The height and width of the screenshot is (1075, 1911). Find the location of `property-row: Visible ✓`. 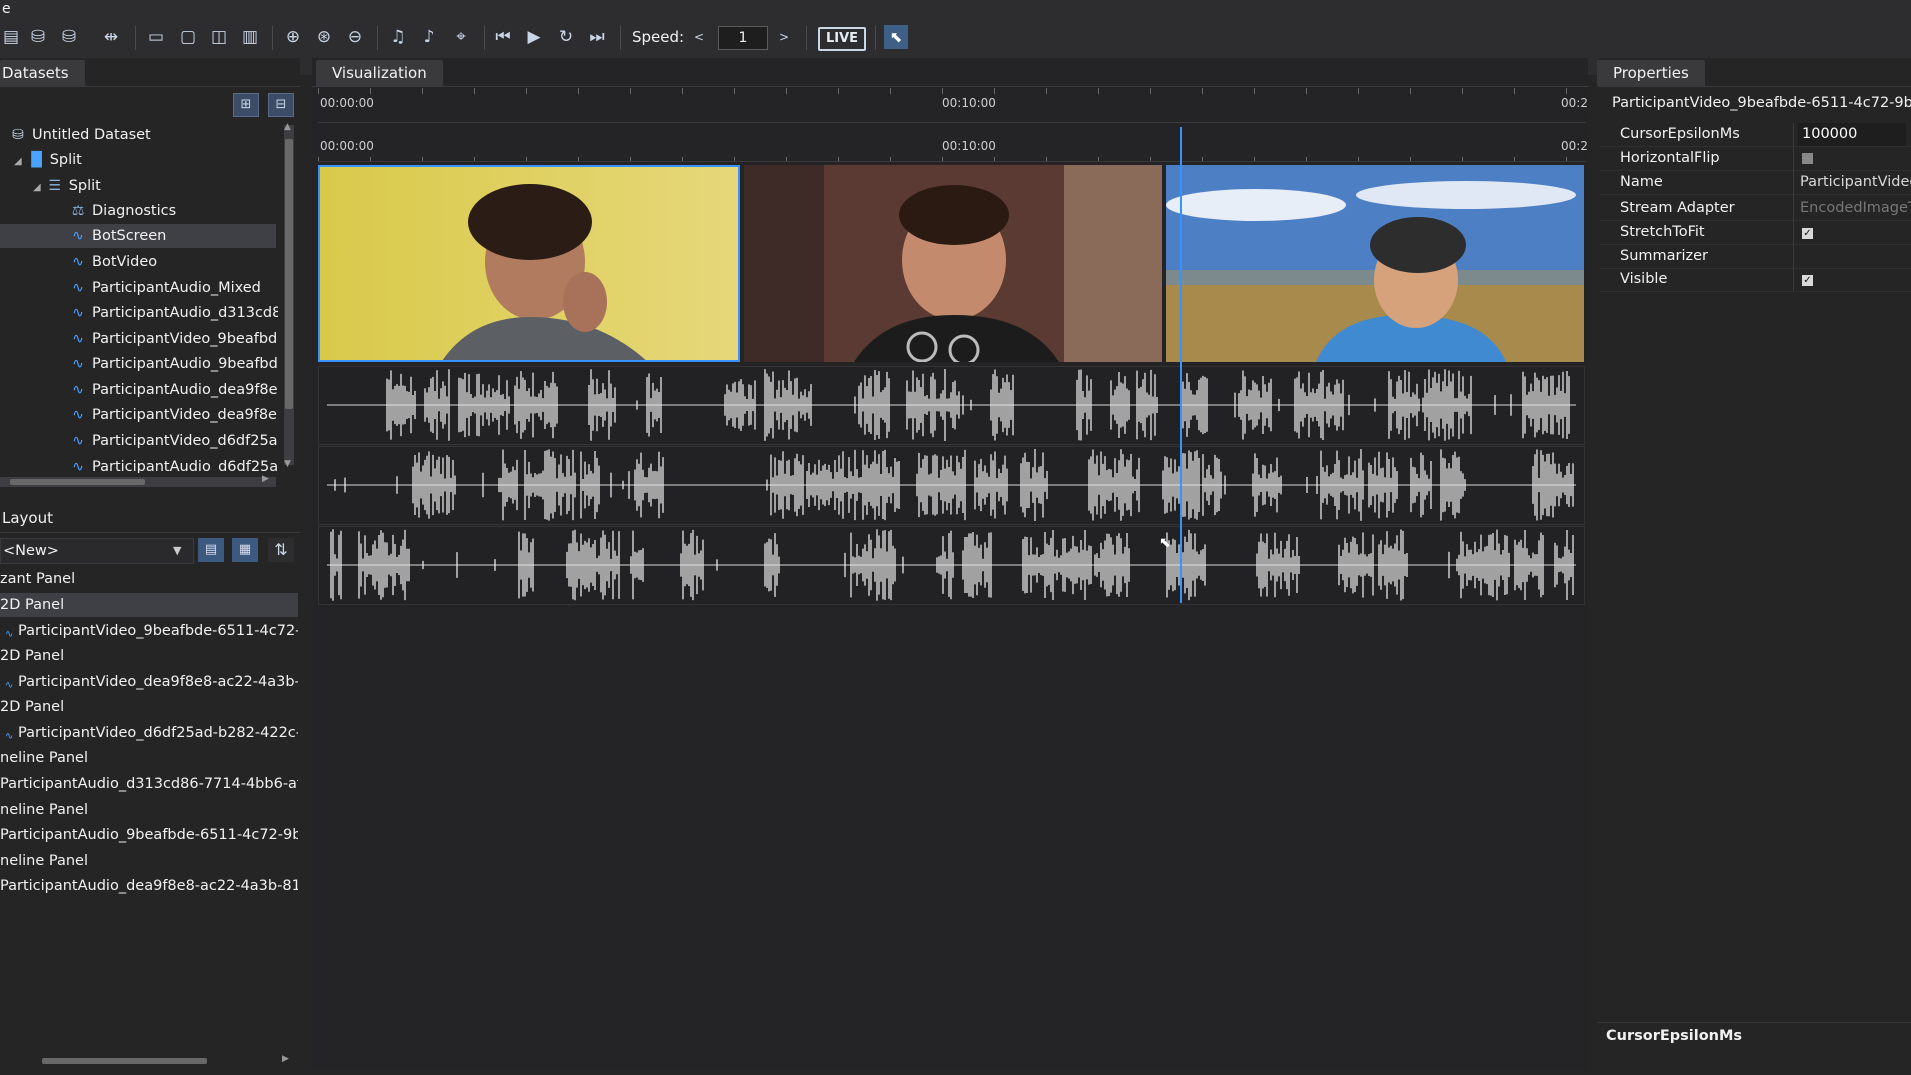

property-row: Visible ✓ is located at coordinates (1755, 280).